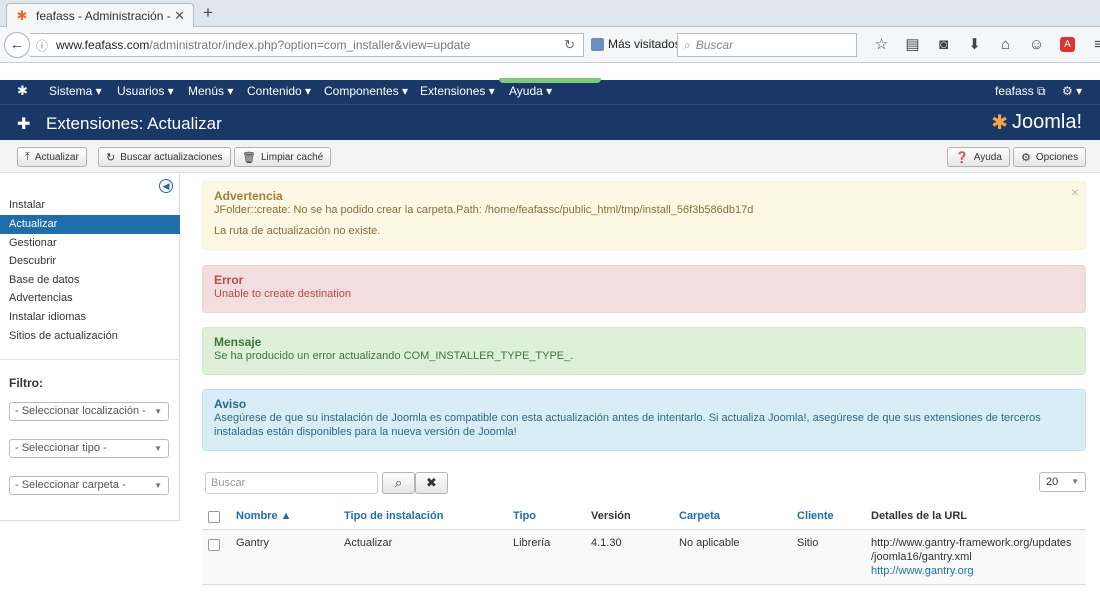 The height and width of the screenshot is (601, 1100). What do you see at coordinates (264, 516) in the screenshot?
I see `col-header-name: Nombre ▲` at bounding box center [264, 516].